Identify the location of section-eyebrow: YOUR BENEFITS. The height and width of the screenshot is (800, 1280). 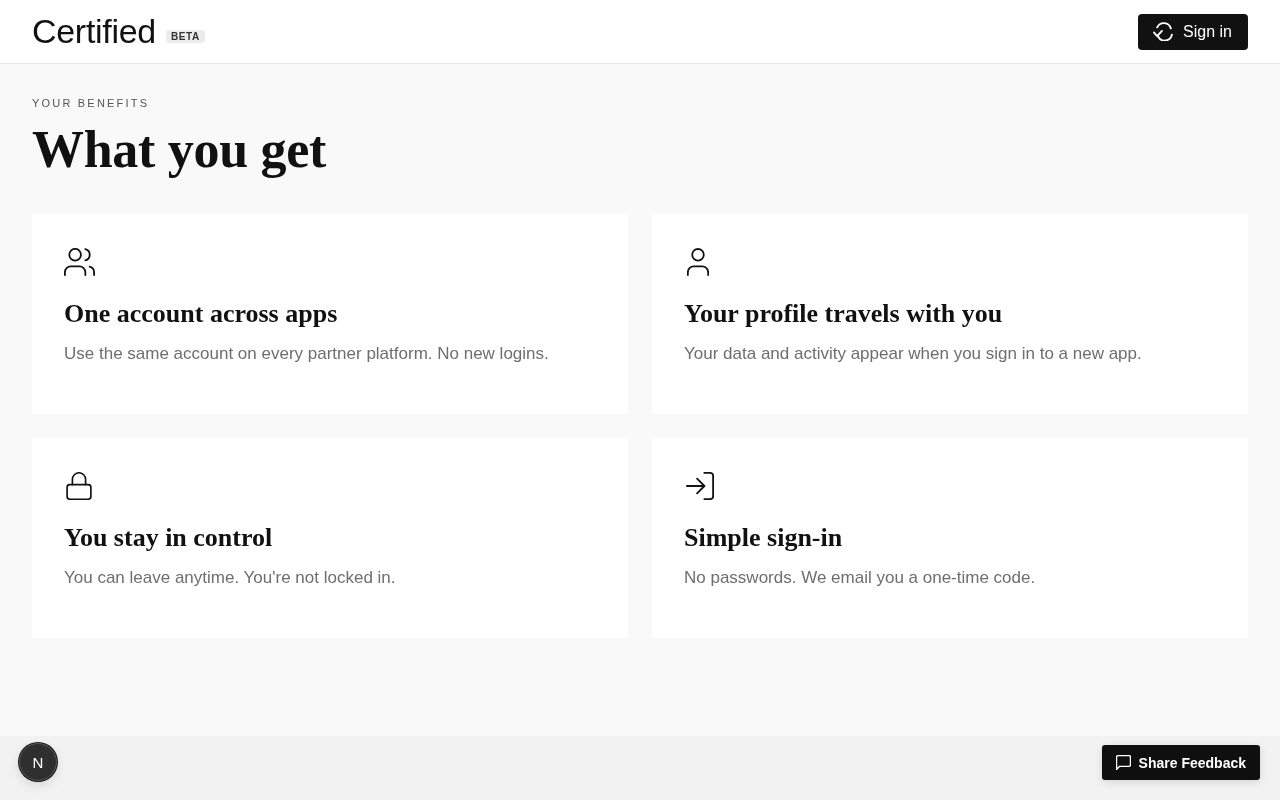
(91, 103).